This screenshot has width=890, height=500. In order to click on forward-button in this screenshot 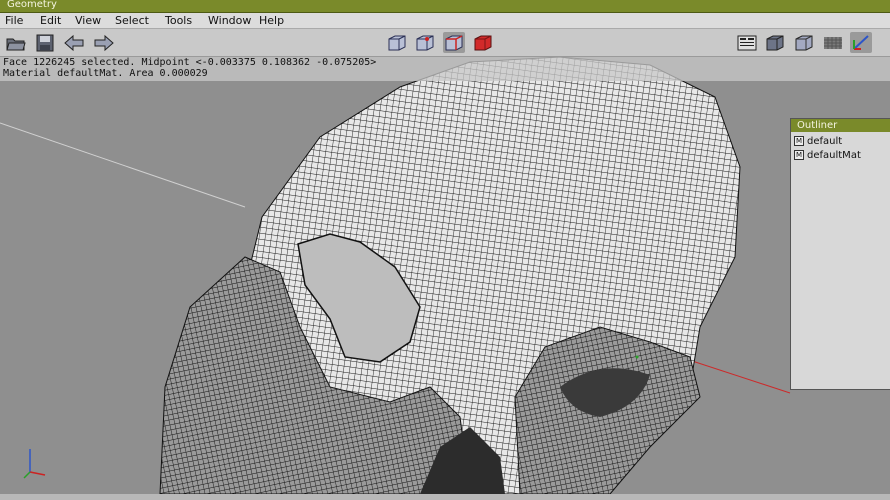, I will do `click(104, 42)`.